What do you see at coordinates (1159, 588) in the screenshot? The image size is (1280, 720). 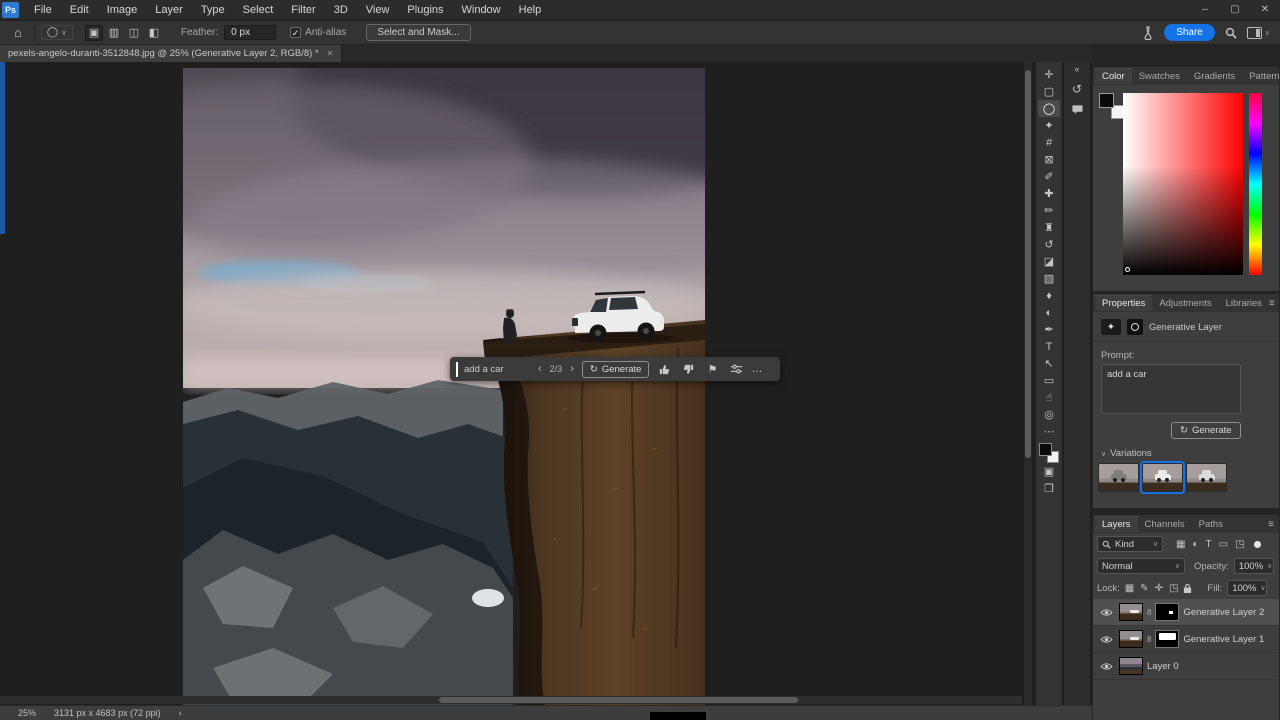 I see `lock-icon-2: ✛` at bounding box center [1159, 588].